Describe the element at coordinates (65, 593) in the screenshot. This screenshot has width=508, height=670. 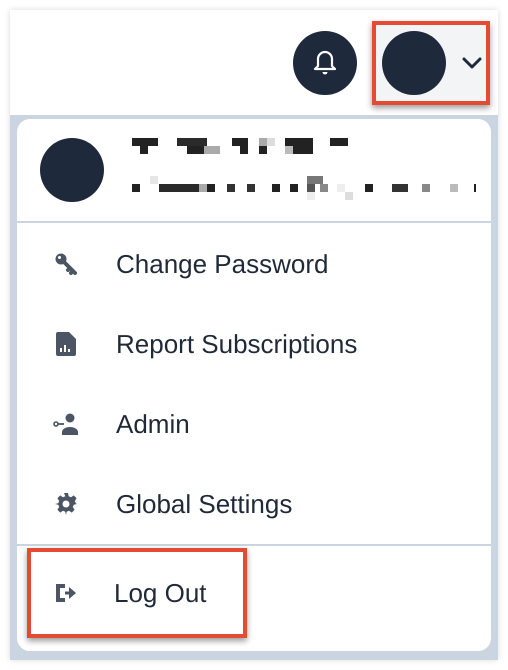
I see `log-out-icon` at that location.